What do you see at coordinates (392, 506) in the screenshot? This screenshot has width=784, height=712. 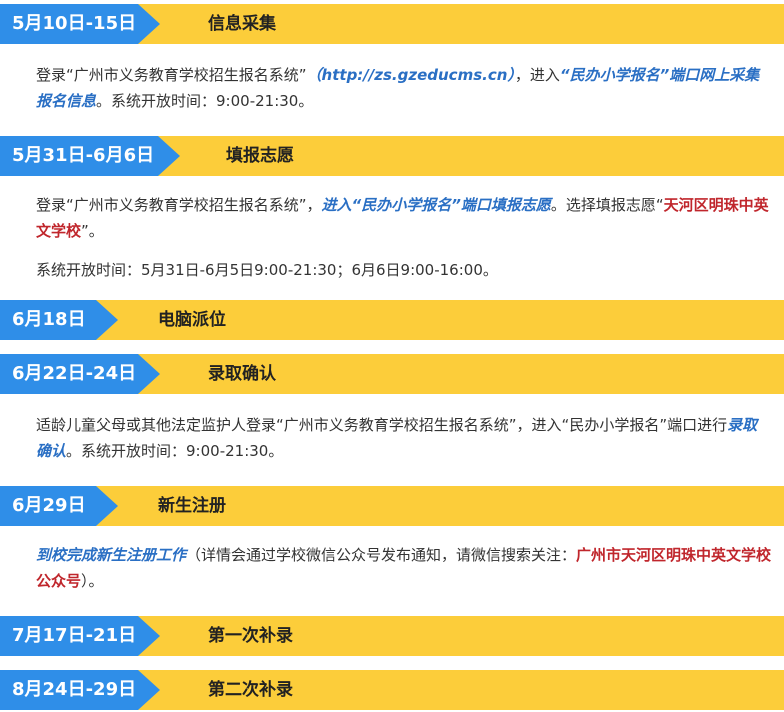 I see `section-bar-new-student-registration: 6月29日 新生注册` at bounding box center [392, 506].